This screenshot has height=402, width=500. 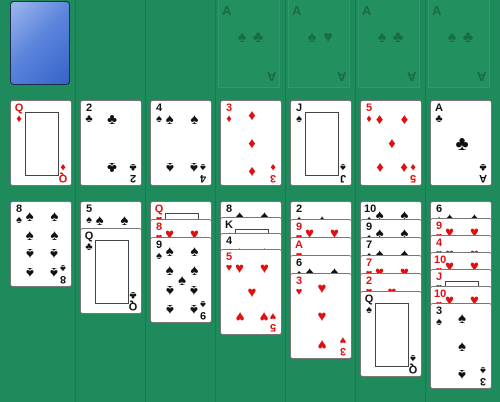 I want to click on playing-card: 2 ♣ 2 ♣ ♣ ♣, so click(x=111, y=143).